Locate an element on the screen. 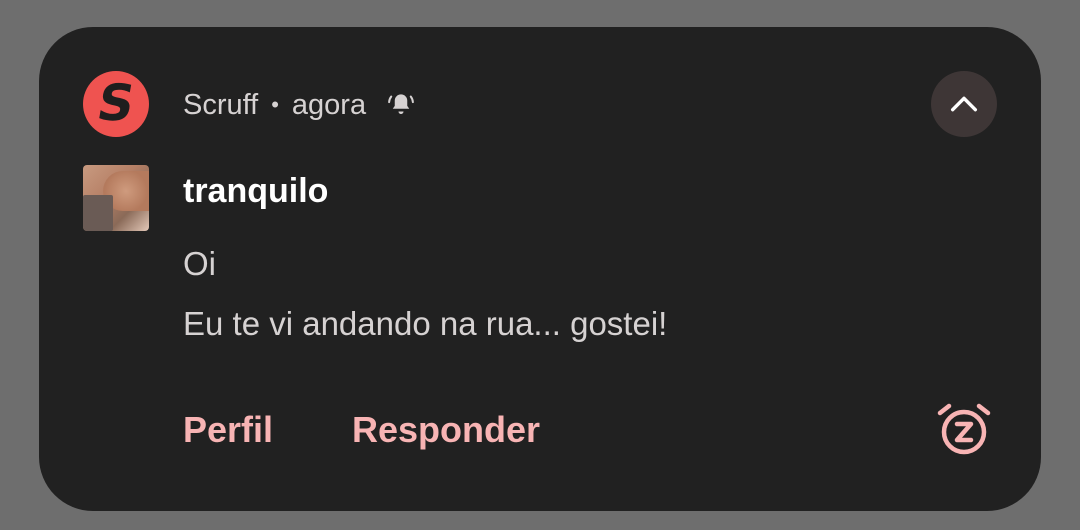  app-name: Scruff is located at coordinates (221, 104).